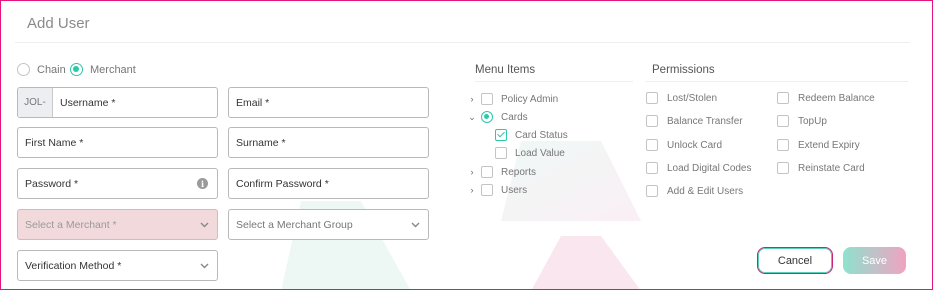  What do you see at coordinates (51, 69) in the screenshot?
I see `radio-chain-label: Chain` at bounding box center [51, 69].